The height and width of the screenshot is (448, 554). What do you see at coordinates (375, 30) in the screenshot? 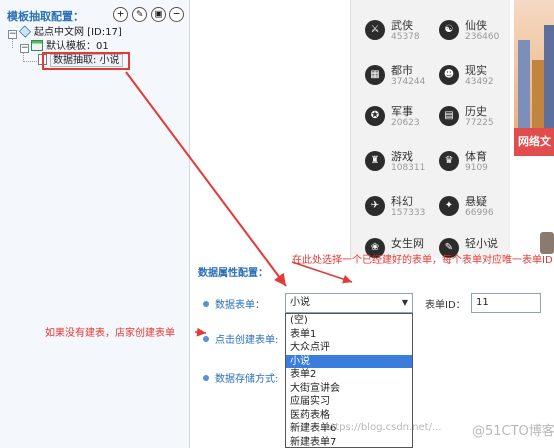
I see `sword-icon: ⚔` at bounding box center [375, 30].